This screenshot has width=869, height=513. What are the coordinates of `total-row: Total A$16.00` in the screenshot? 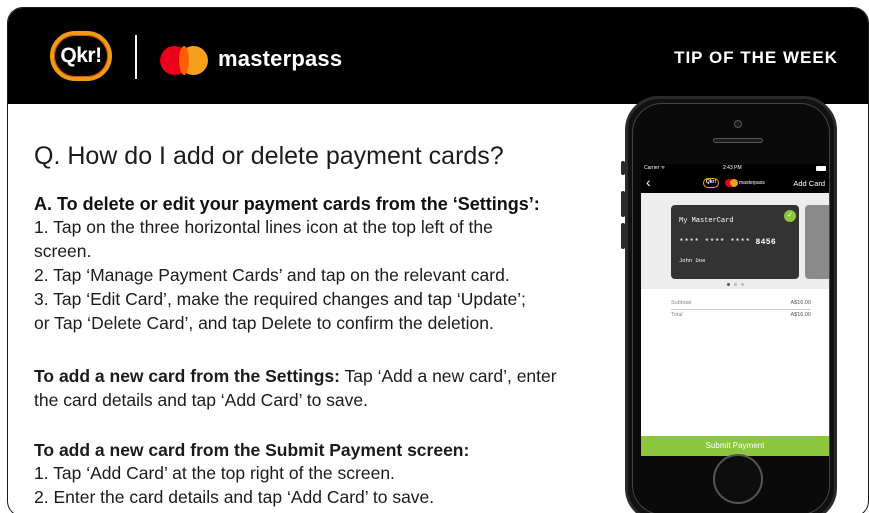 It's located at (744, 317).